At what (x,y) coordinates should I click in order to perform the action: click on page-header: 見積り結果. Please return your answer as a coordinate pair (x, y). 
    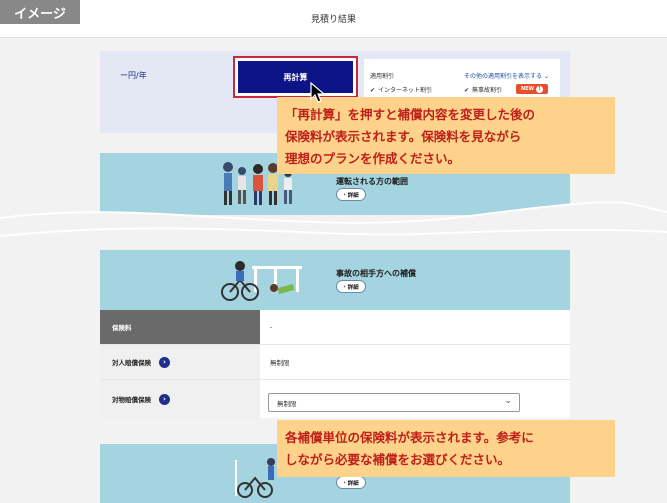
    Looking at the image, I should click on (333, 19).